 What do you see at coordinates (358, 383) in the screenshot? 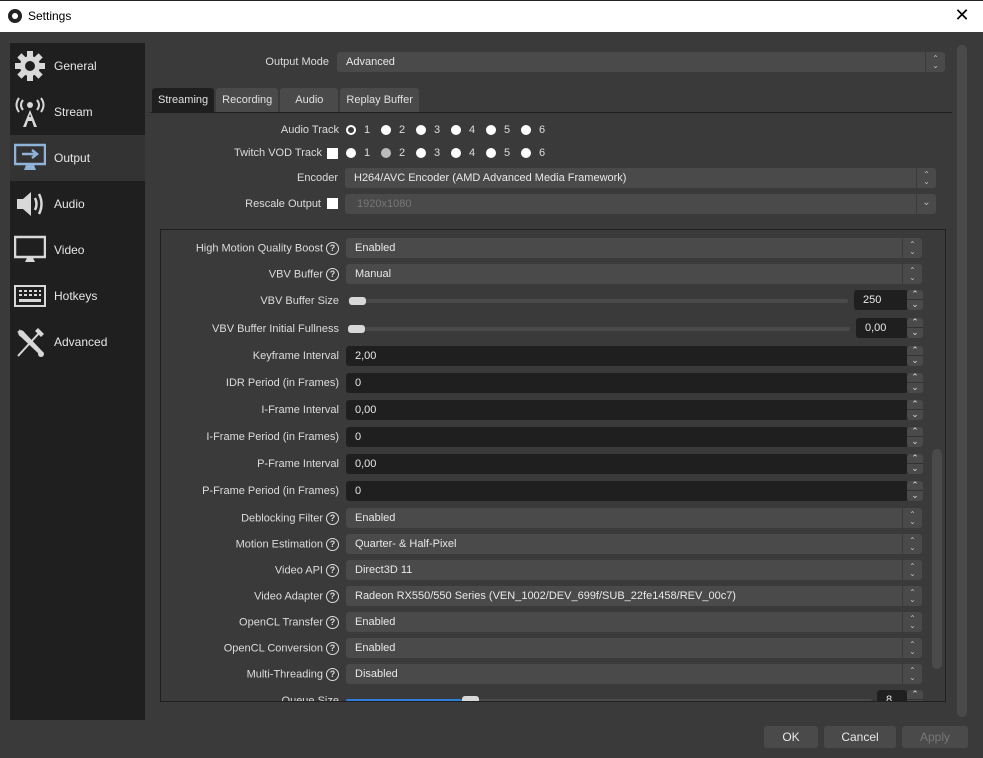
I see `spin-value: 0` at bounding box center [358, 383].